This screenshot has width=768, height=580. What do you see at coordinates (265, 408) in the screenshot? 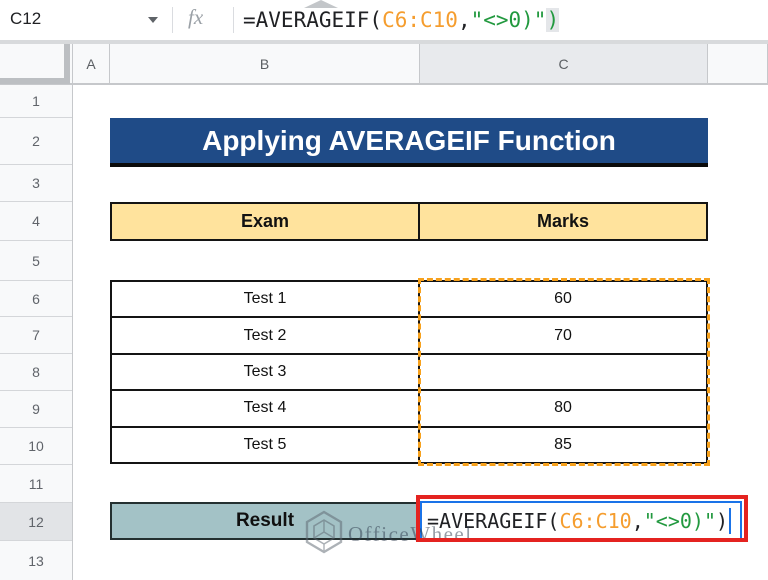
I see `cell-exam: Test 4` at bounding box center [265, 408].